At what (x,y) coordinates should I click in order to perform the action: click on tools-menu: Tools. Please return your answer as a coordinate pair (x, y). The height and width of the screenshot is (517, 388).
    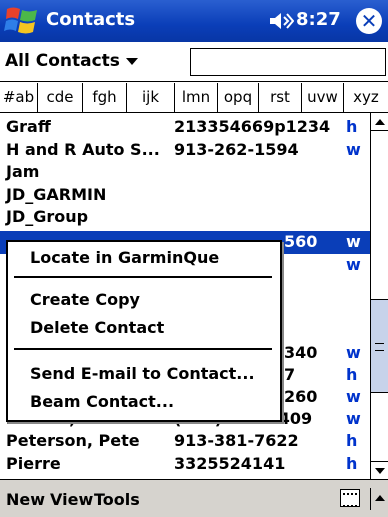
    Looking at the image, I should click on (117, 499).